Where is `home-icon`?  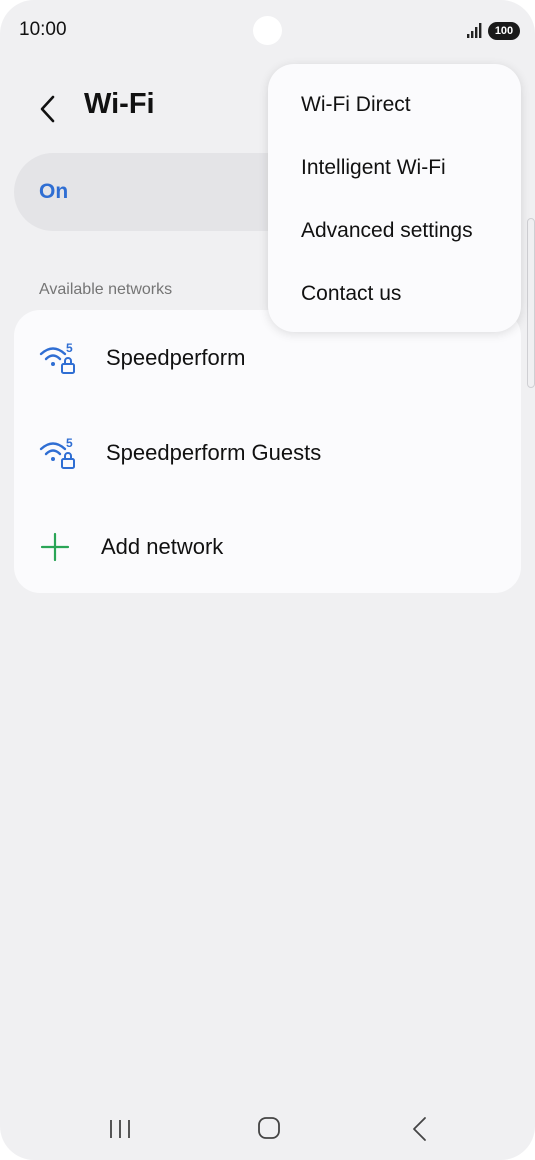 home-icon is located at coordinates (269, 1128).